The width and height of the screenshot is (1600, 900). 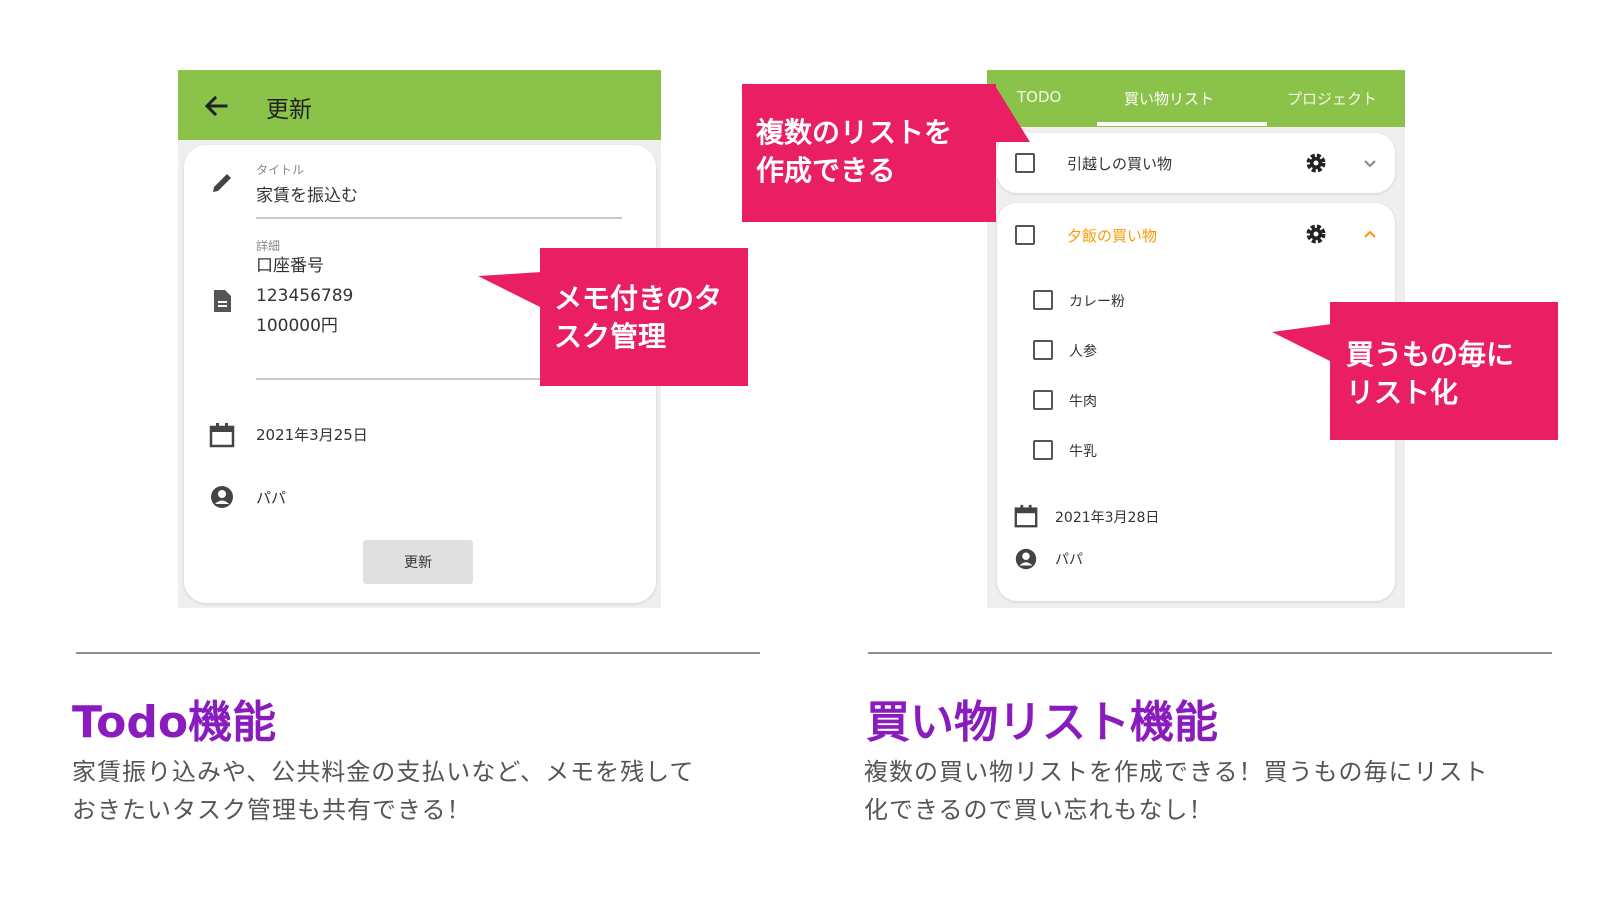 What do you see at coordinates (222, 183) in the screenshot?
I see `pencil-icon` at bounding box center [222, 183].